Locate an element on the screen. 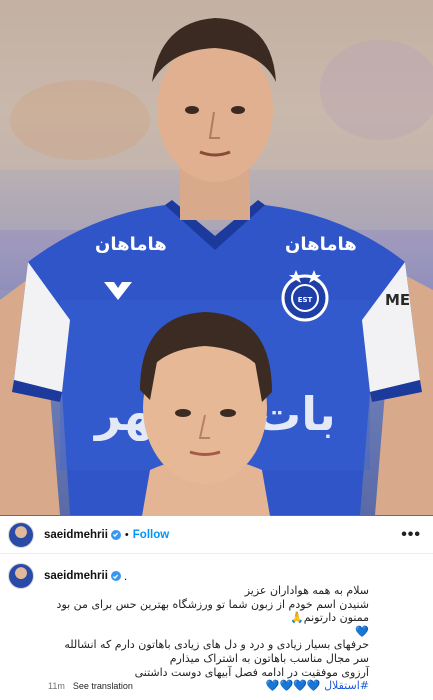  follow-button: Follow is located at coordinates (151, 535).